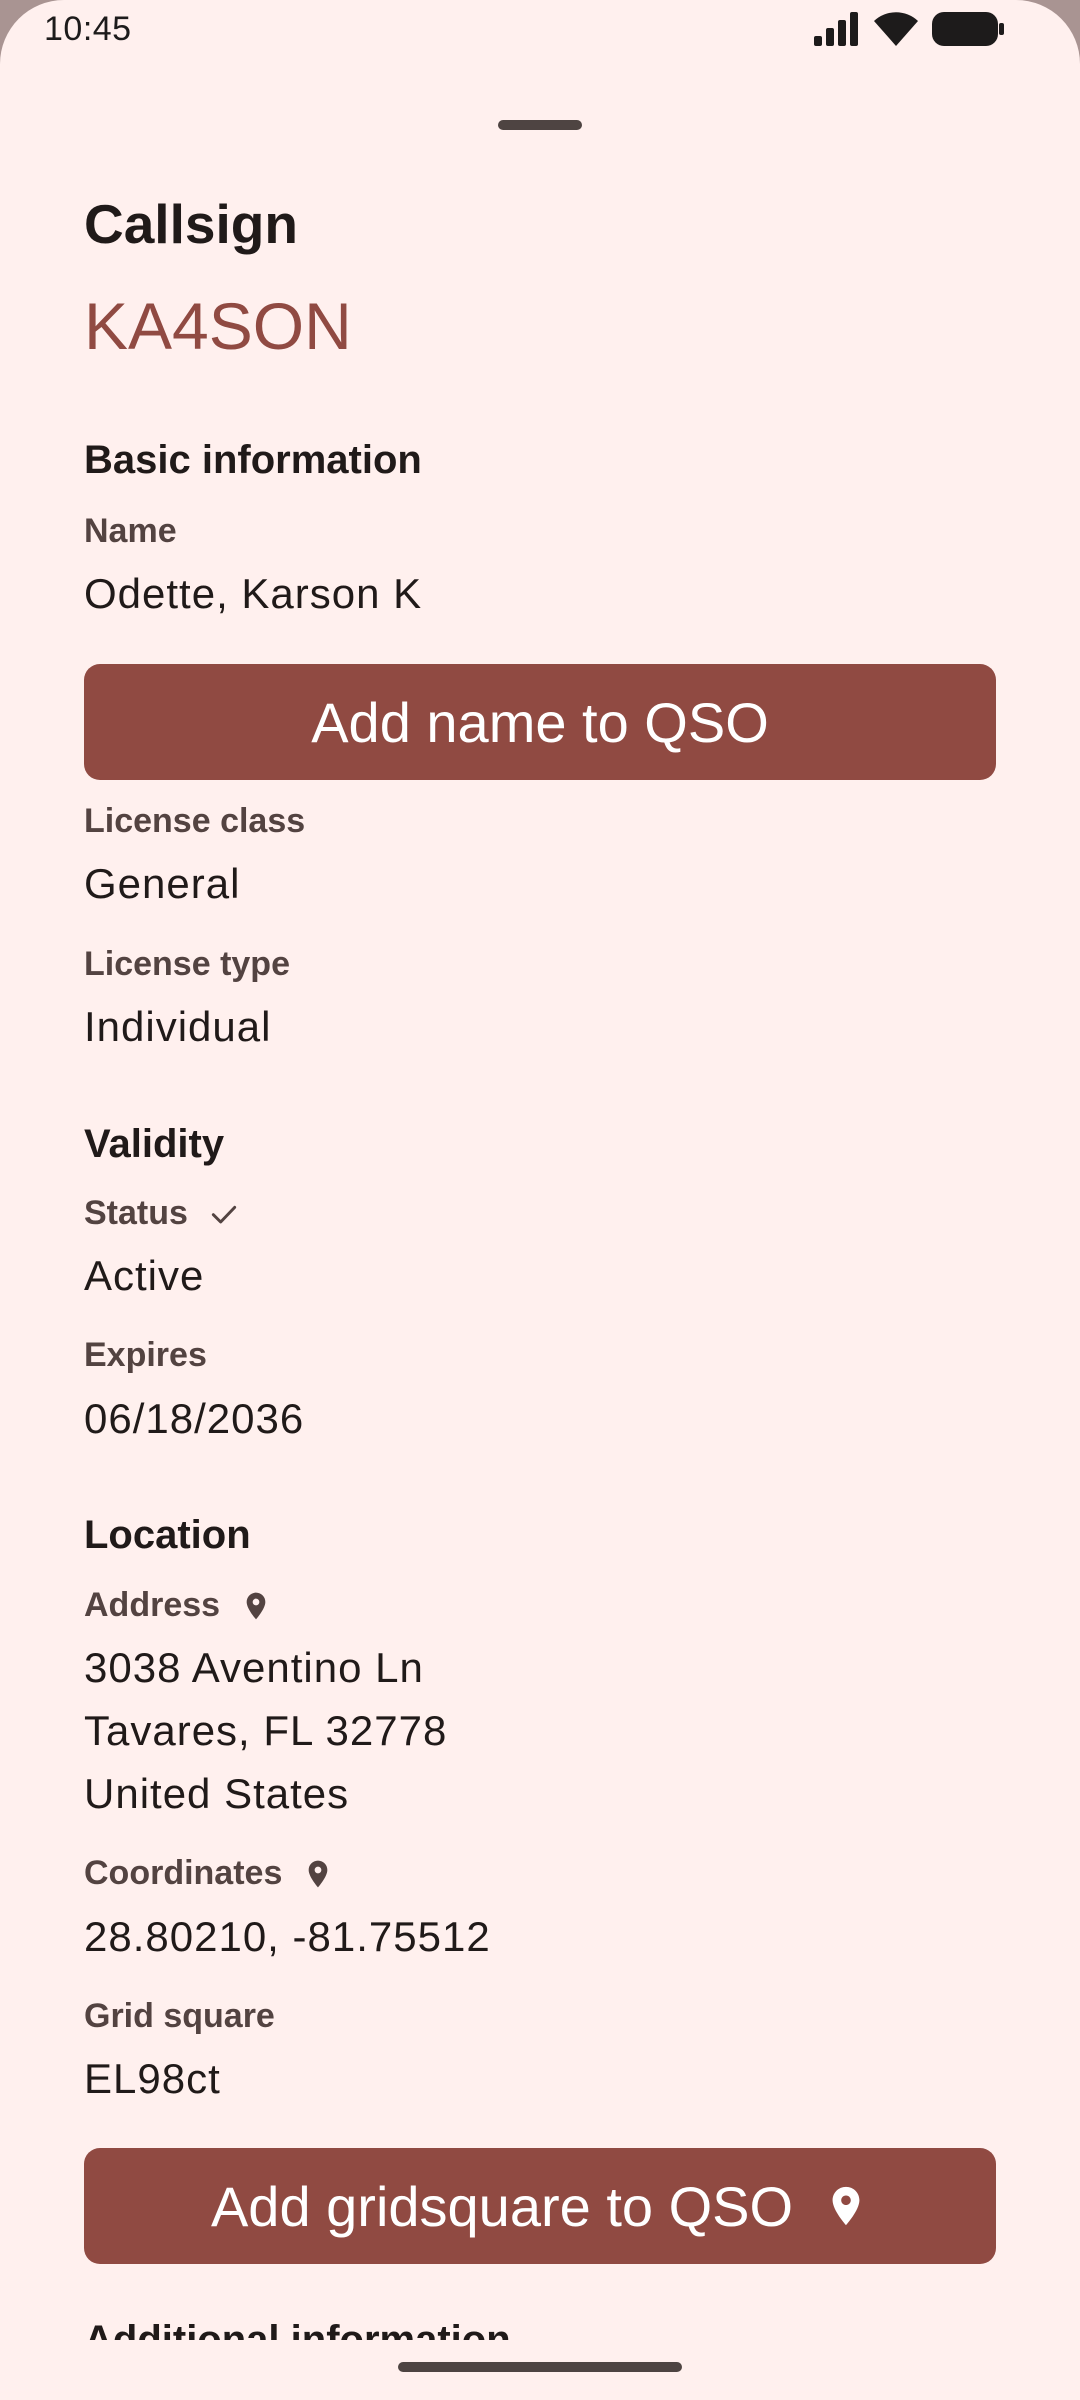 The image size is (1080, 2400). What do you see at coordinates (266, 1730) in the screenshot?
I see `address-line-2: Tavares, FL 32778` at bounding box center [266, 1730].